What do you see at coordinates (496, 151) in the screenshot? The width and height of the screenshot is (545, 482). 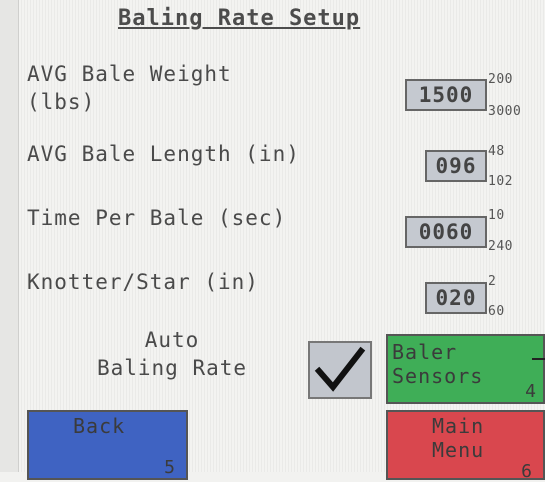 I see `bale-length-min: 48` at bounding box center [496, 151].